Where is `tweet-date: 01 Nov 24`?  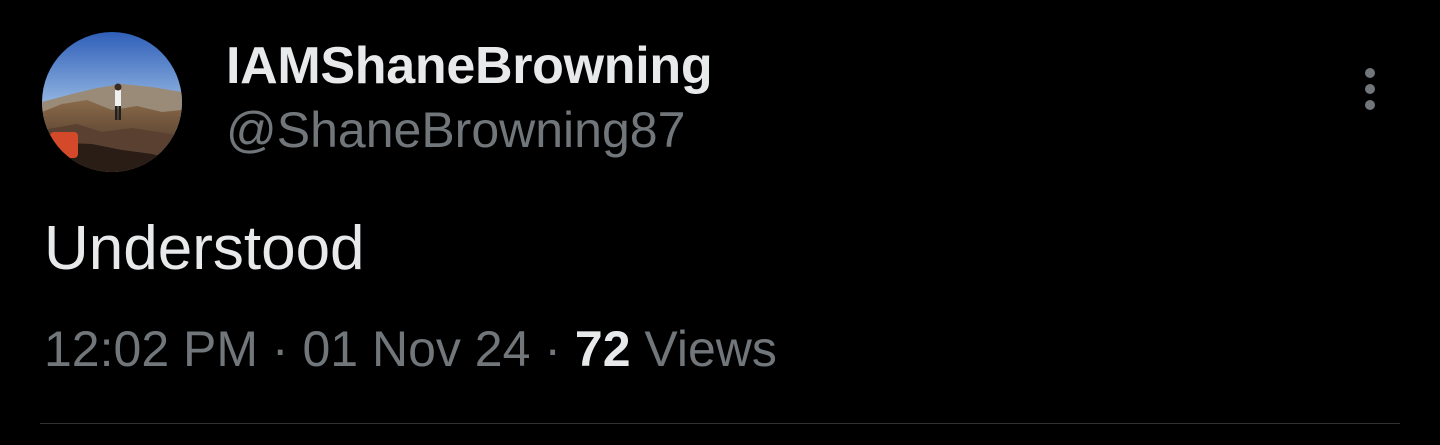 tweet-date: 01 Nov 24 is located at coordinates (416, 349).